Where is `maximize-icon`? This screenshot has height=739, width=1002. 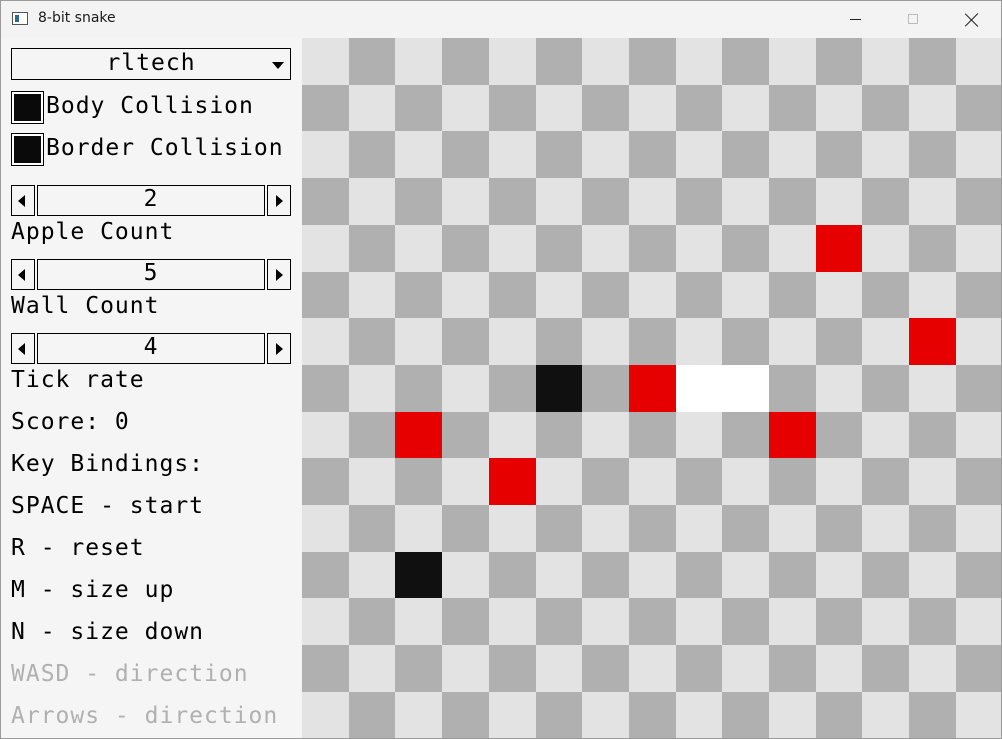
maximize-icon is located at coordinates (913, 19).